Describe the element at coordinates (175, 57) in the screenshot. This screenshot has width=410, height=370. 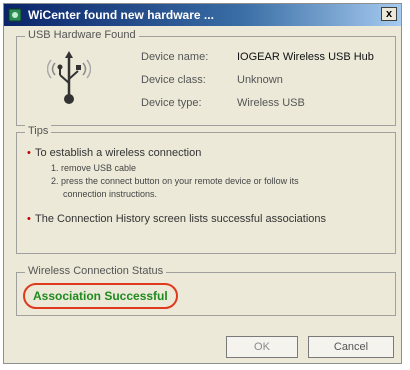
I see `device-name-label: Device name:` at that location.